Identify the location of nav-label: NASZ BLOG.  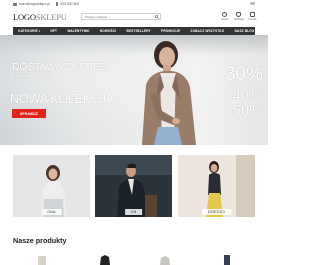
(244, 31).